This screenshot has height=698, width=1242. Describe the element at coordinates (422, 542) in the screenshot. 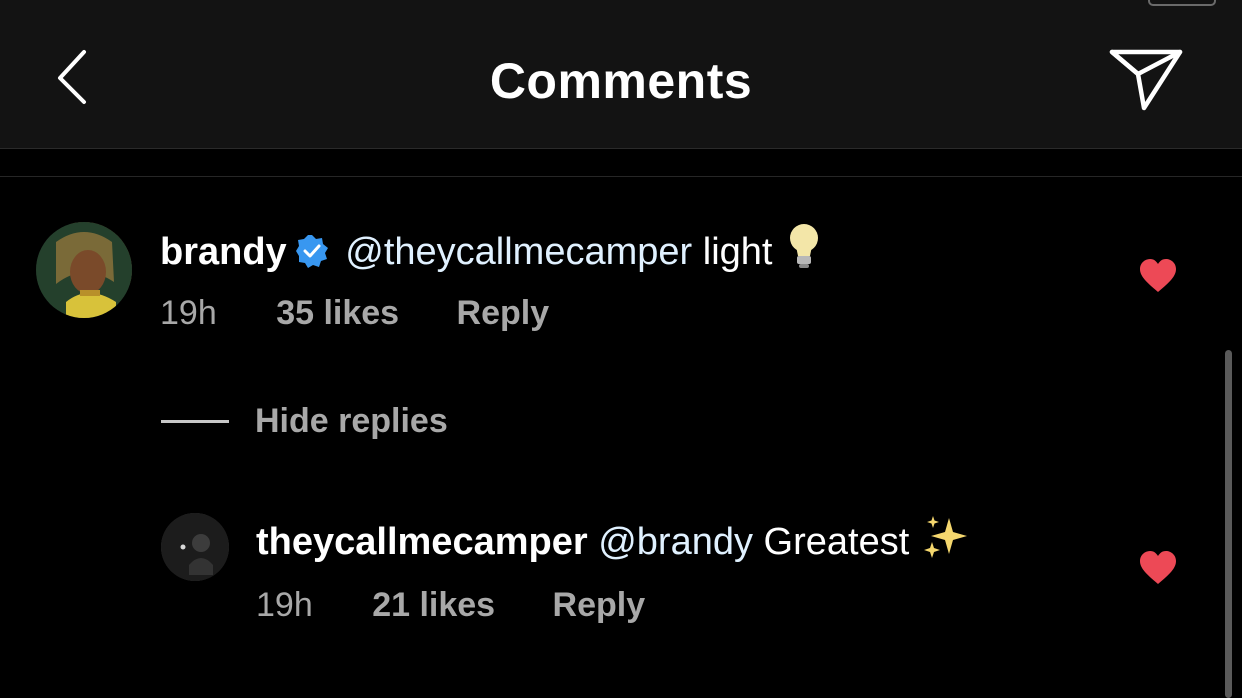

I see `reply-username: theycallmecamper` at that location.